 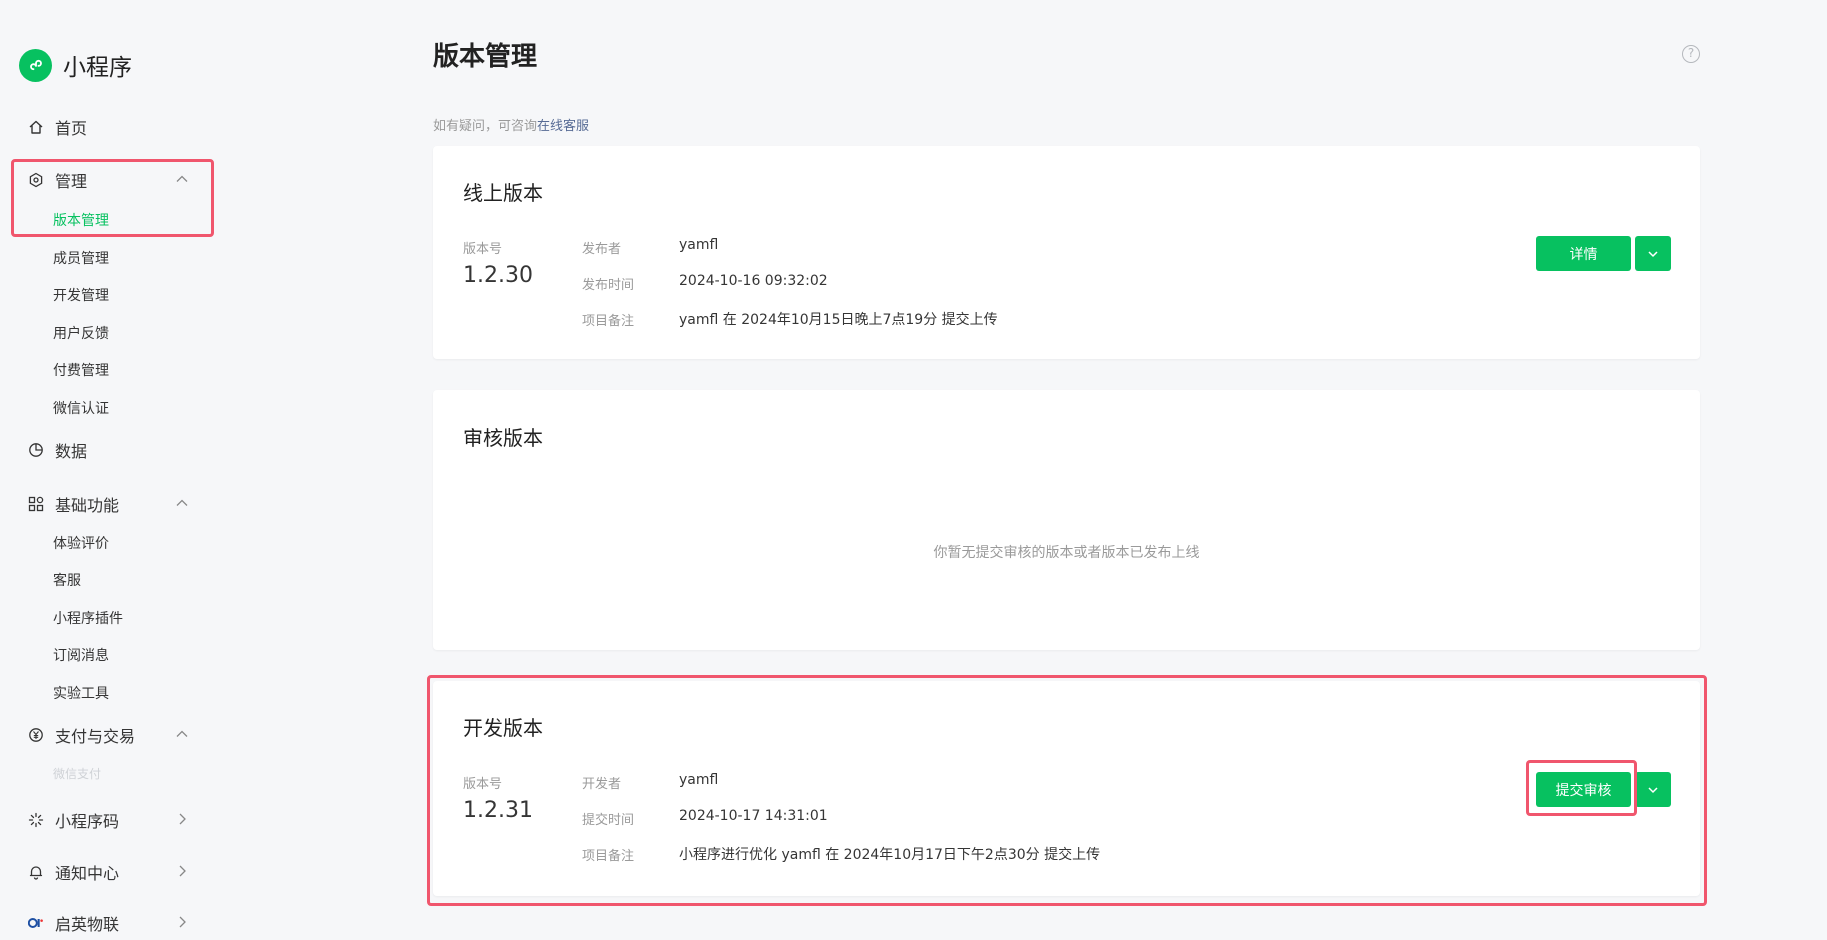 I want to click on pie-chart-icon, so click(x=36, y=450).